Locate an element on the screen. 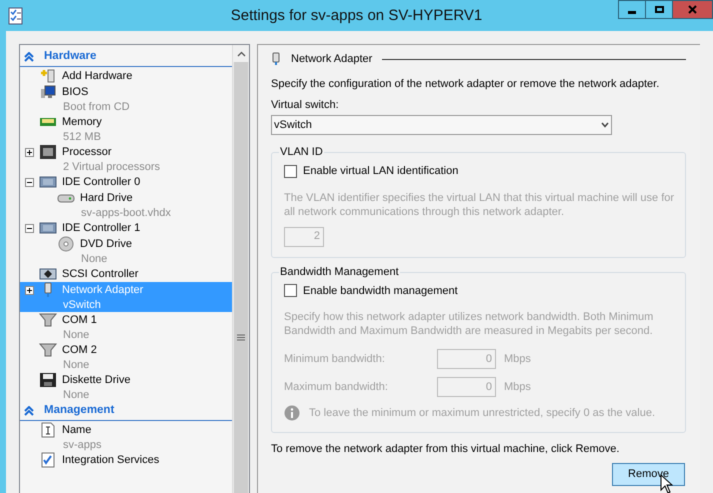 This screenshot has width=713, height=493. port-icon is located at coordinates (48, 350).